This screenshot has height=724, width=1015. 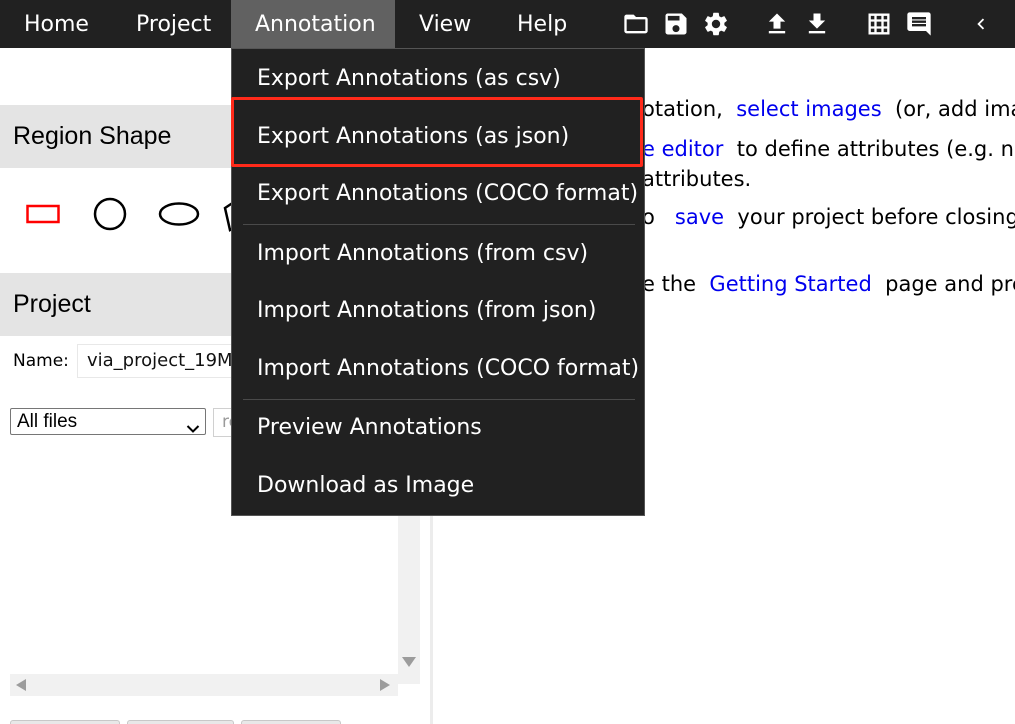 I want to click on welcome-line-4: o save your project before closing t, so click(x=828, y=217).